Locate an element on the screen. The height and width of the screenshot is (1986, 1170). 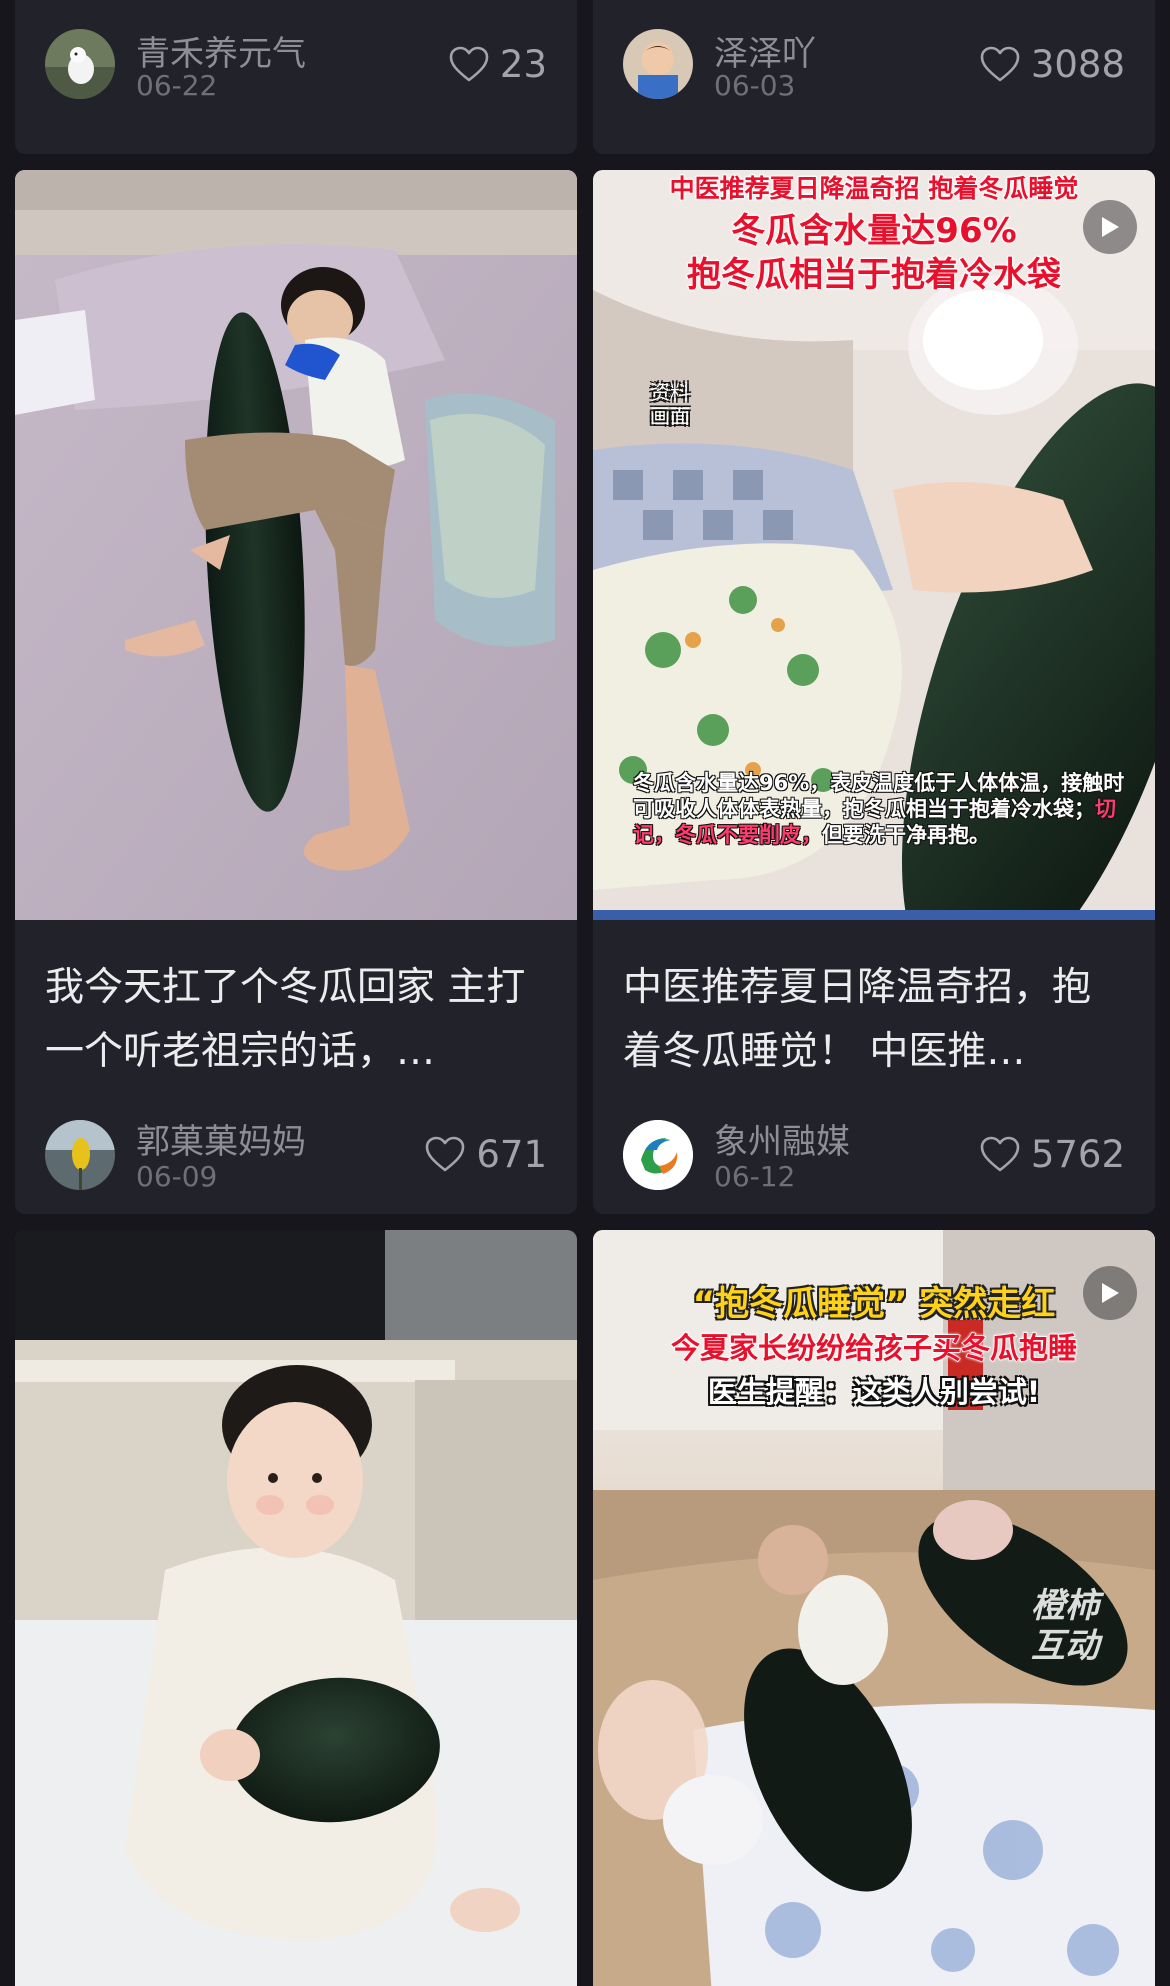
author-name: 郭菓菓妈妈 is located at coordinates (221, 1138).